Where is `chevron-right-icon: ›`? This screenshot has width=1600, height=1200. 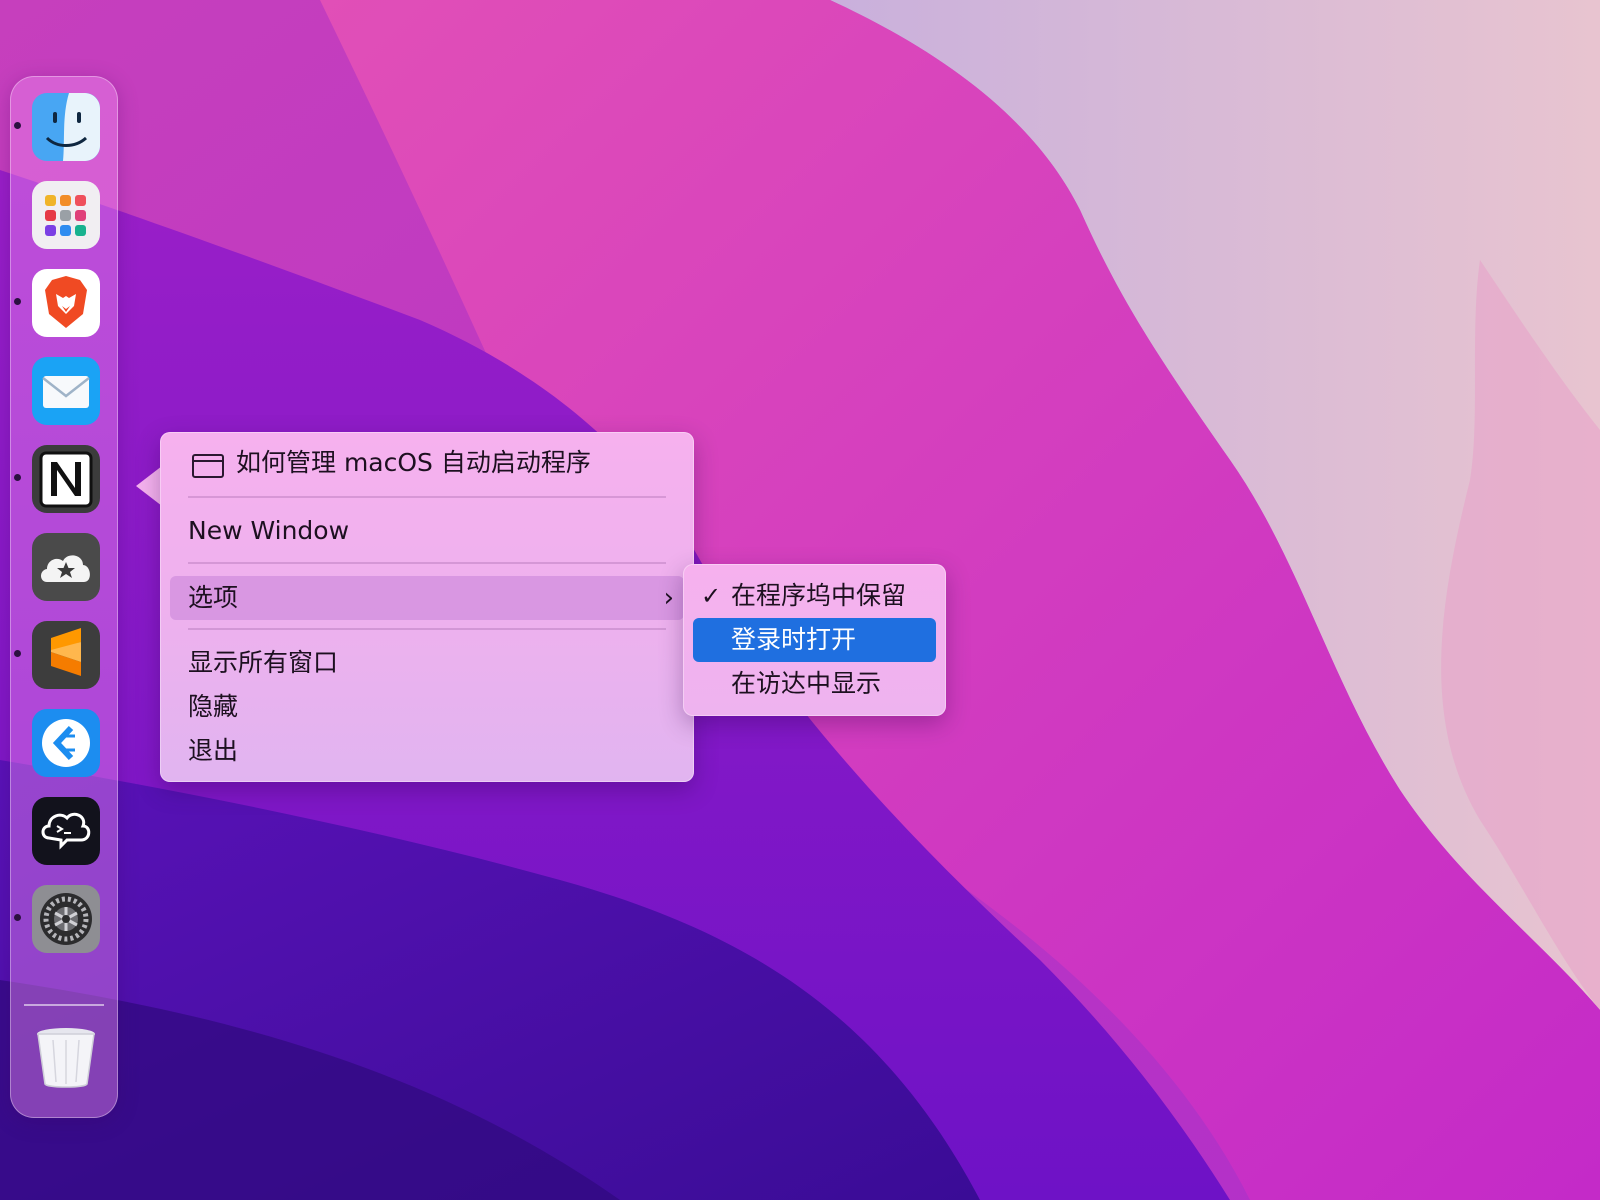
chevron-right-icon: › is located at coordinates (668, 598).